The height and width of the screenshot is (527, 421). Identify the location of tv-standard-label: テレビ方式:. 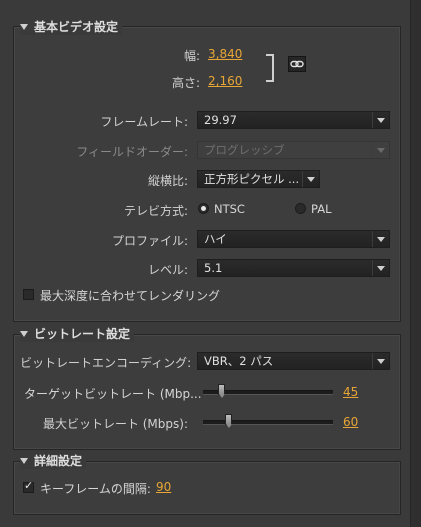
(155, 211).